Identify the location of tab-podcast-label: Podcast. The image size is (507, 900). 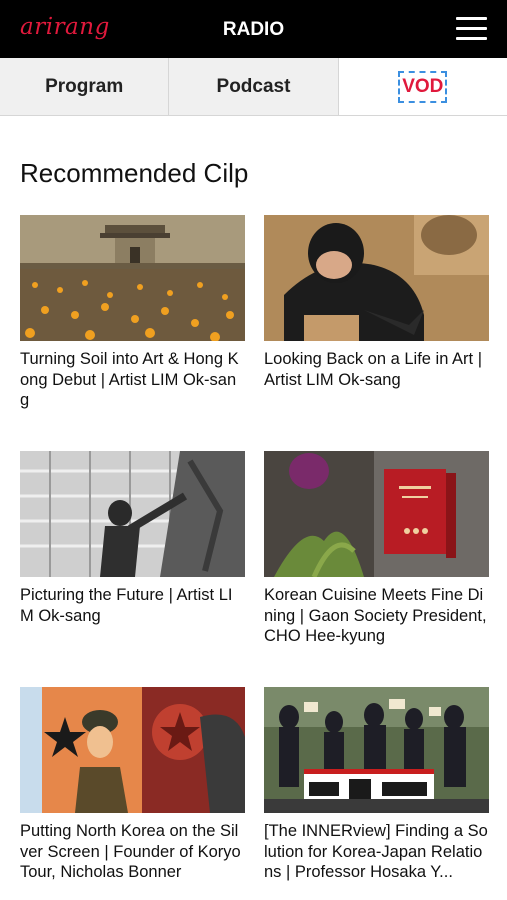
(253, 86).